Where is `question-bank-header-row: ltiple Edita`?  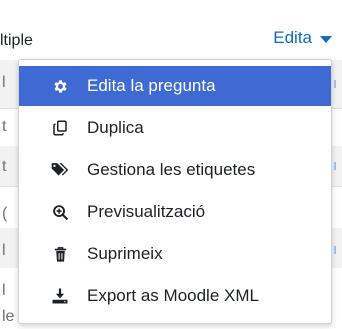
question-bank-header-row: ltiple Edita is located at coordinates (171, 39).